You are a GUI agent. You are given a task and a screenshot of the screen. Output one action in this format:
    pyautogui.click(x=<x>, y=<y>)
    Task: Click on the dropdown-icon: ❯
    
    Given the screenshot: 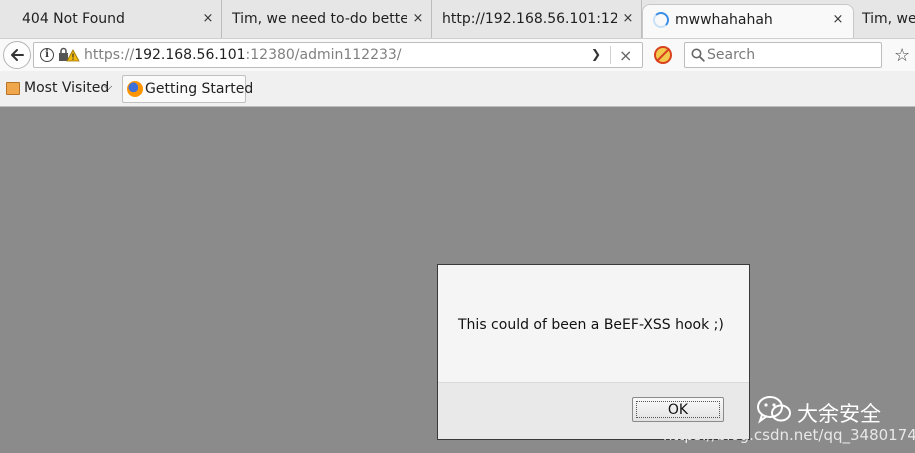 What is the action you would take?
    pyautogui.click(x=596, y=54)
    